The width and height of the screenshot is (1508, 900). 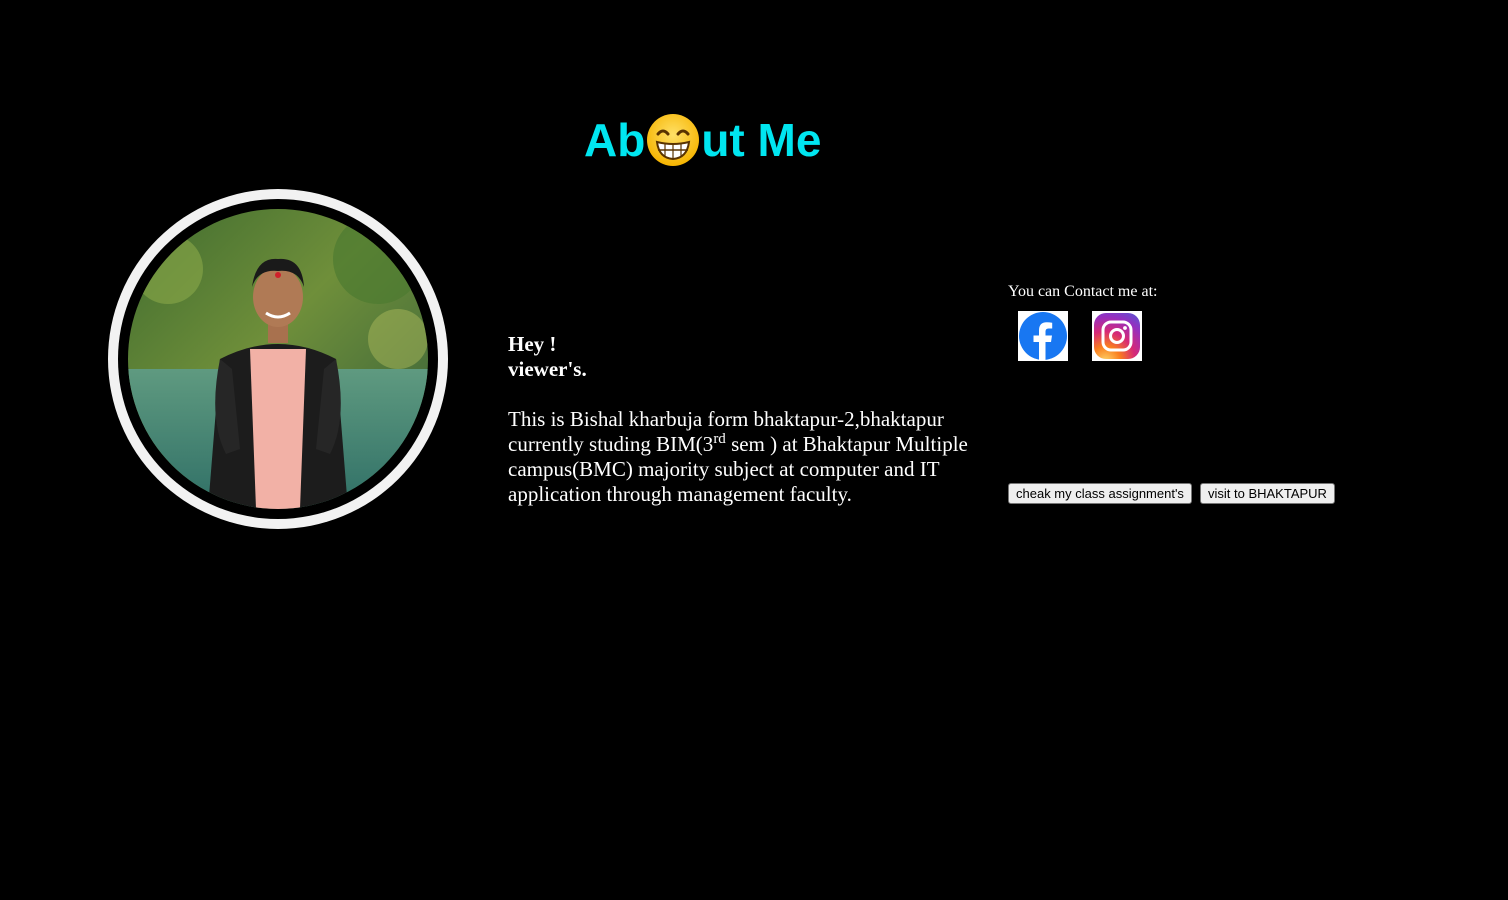 I want to click on greeting-line-1: Hey !, so click(x=532, y=344).